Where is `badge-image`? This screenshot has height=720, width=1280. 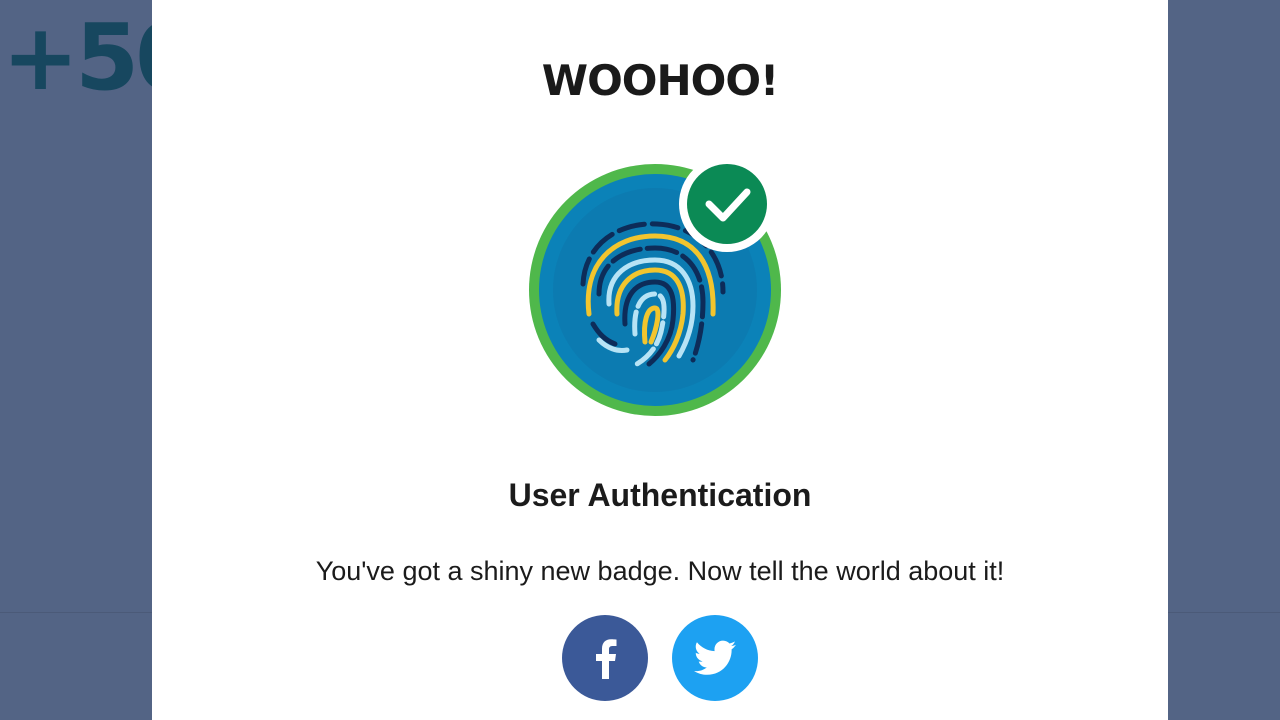 badge-image is located at coordinates (657, 294).